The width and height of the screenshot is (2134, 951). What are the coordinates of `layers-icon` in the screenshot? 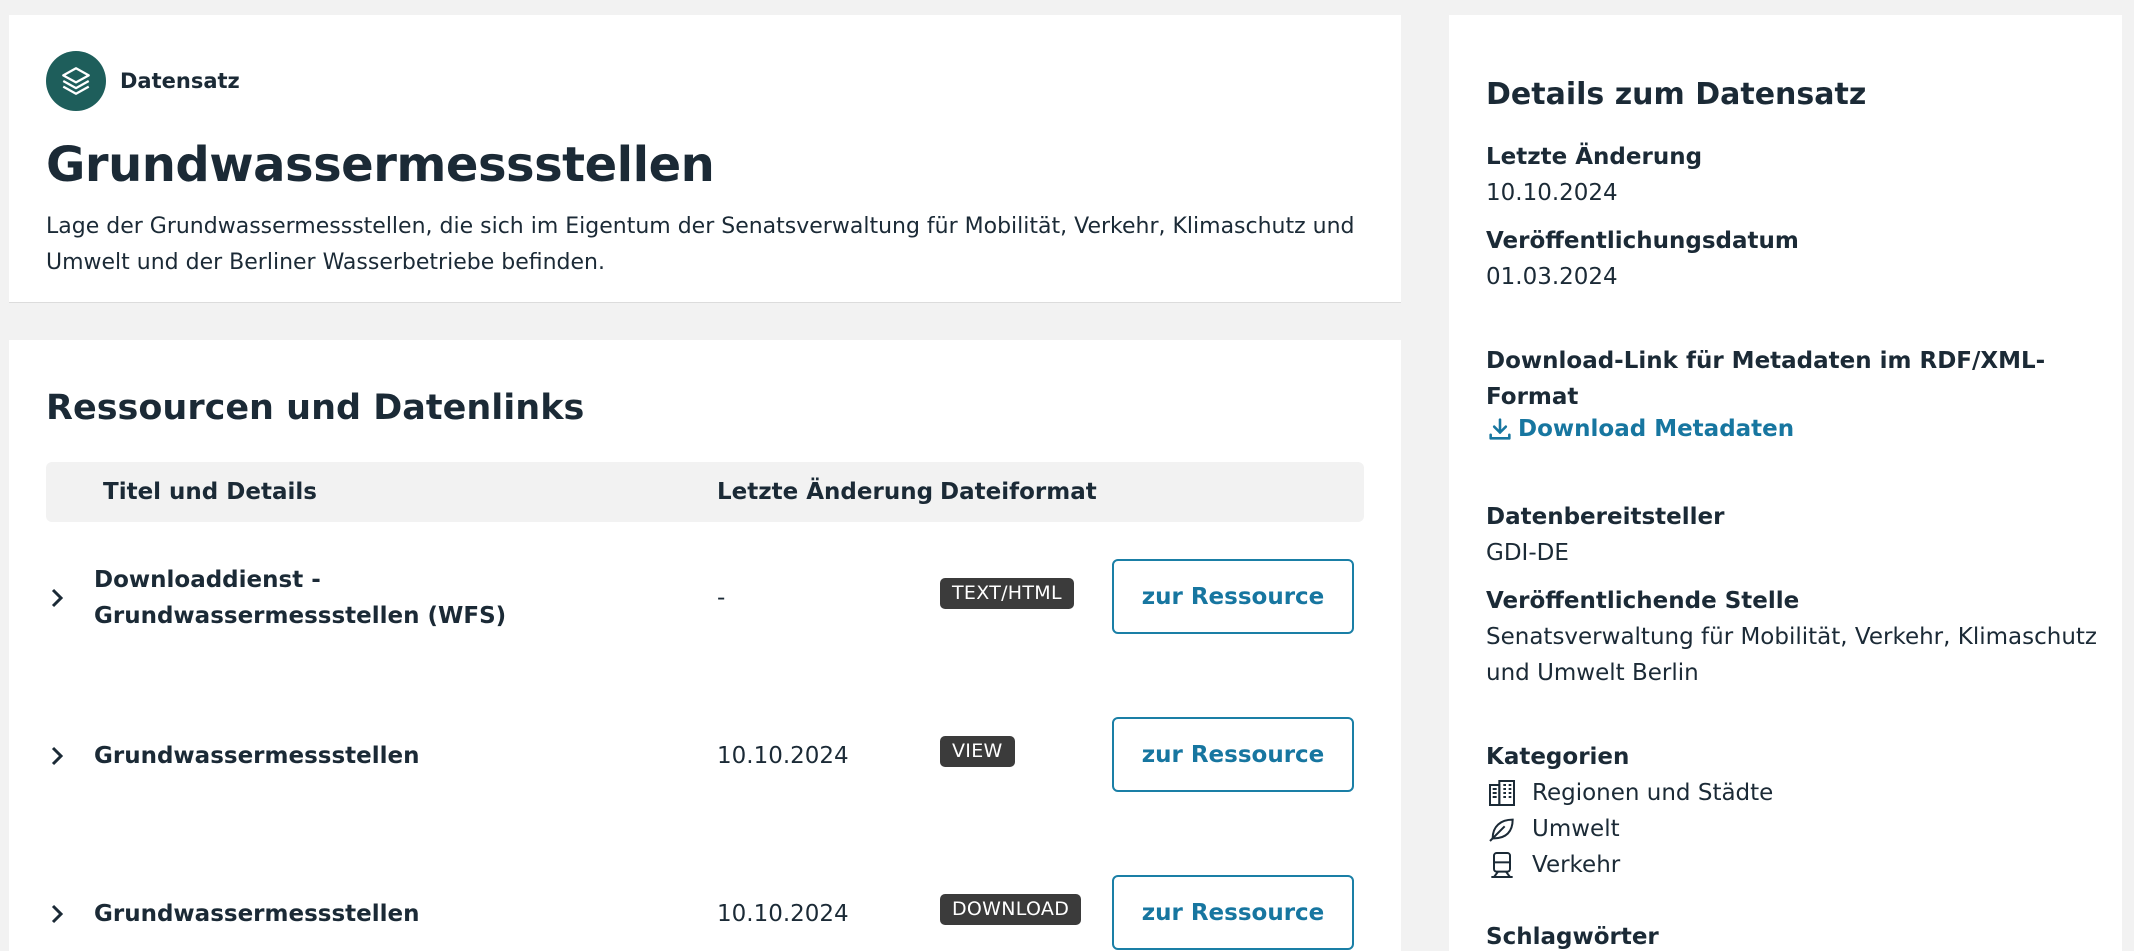 It's located at (76, 81).